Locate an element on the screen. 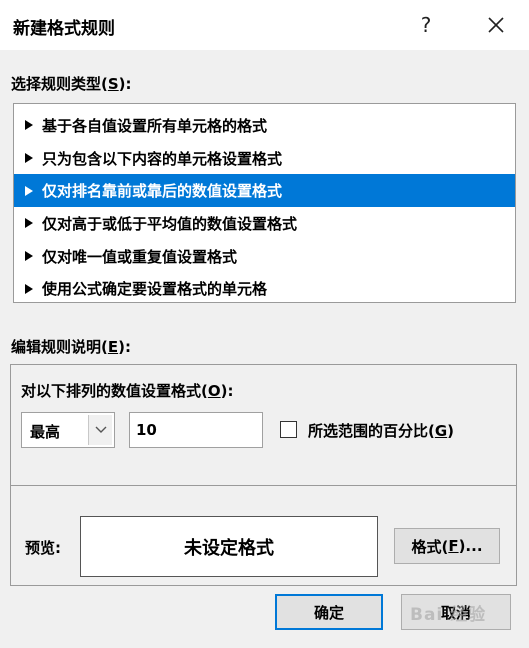 The width and height of the screenshot is (529, 648). ok-label: 确定 is located at coordinates (328, 612).